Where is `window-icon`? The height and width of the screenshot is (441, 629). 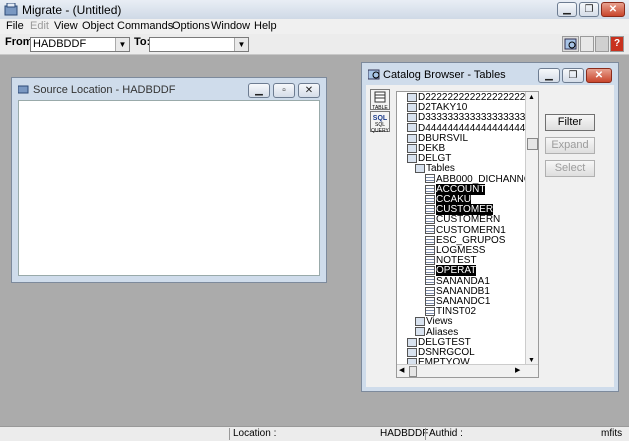 window-icon is located at coordinates (23, 89).